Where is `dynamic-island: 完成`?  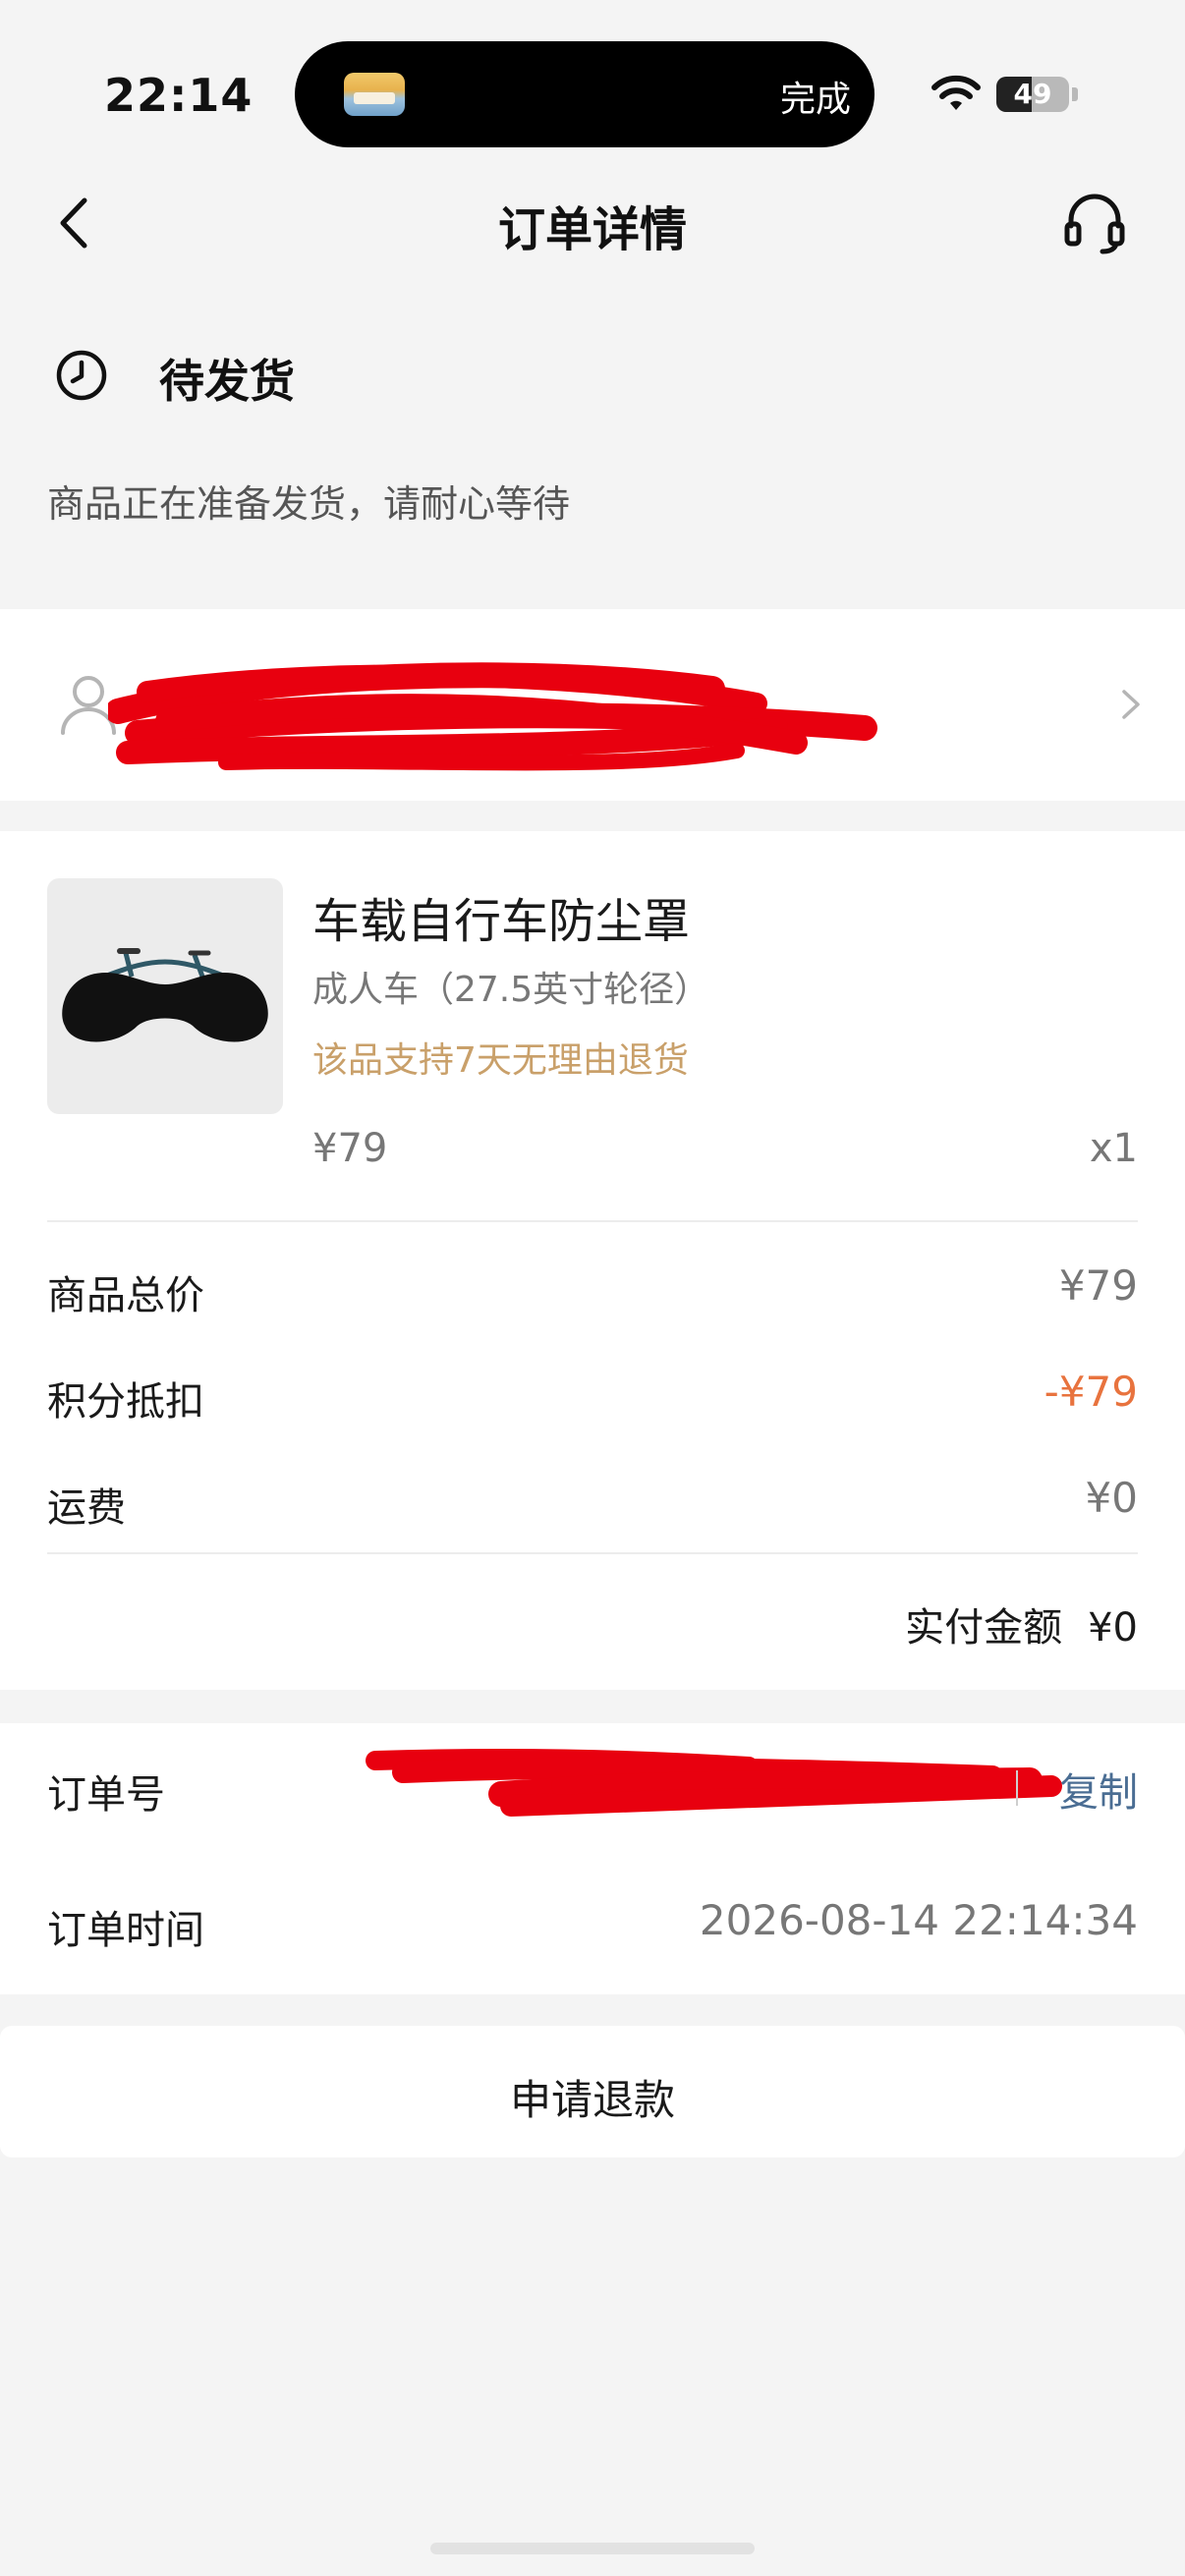 dynamic-island: 完成 is located at coordinates (585, 94).